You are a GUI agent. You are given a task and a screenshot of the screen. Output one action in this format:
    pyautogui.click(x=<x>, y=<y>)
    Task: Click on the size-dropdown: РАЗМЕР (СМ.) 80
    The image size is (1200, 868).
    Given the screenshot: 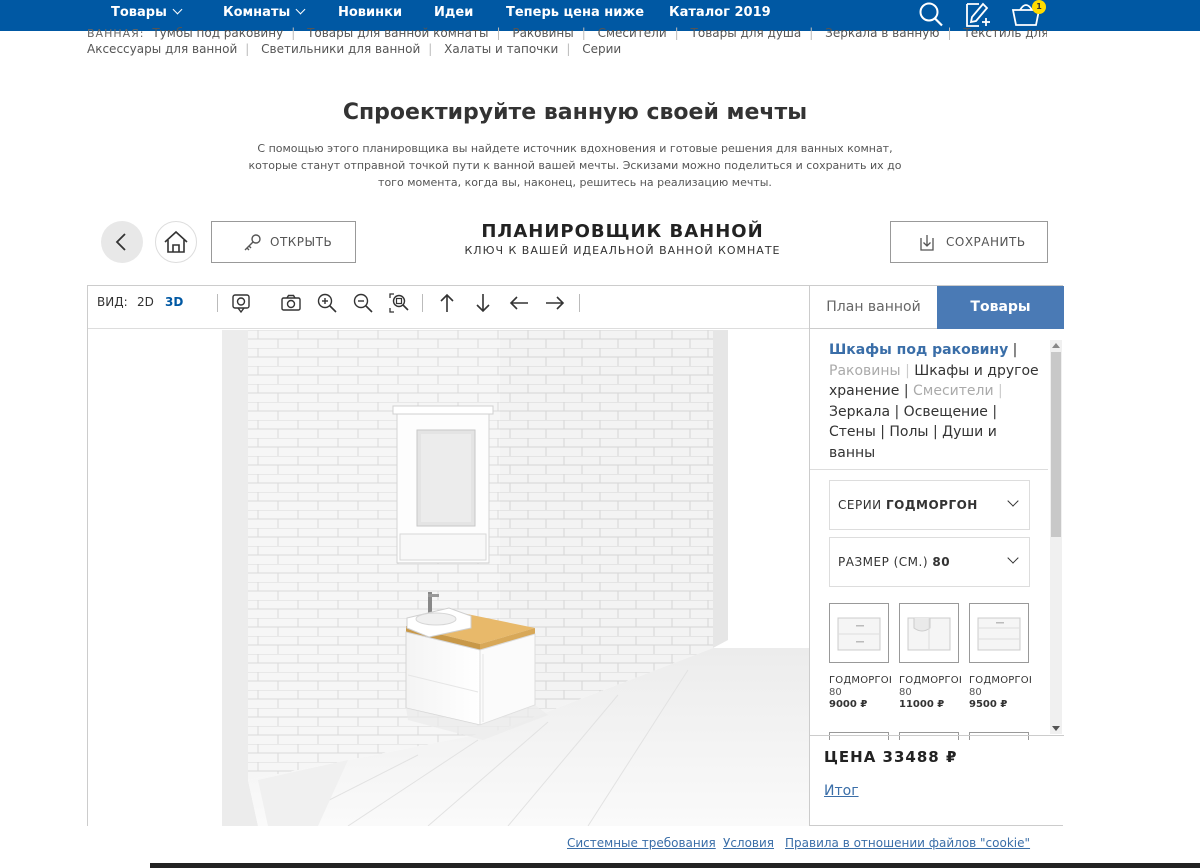 What is the action you would take?
    pyautogui.click(x=929, y=562)
    